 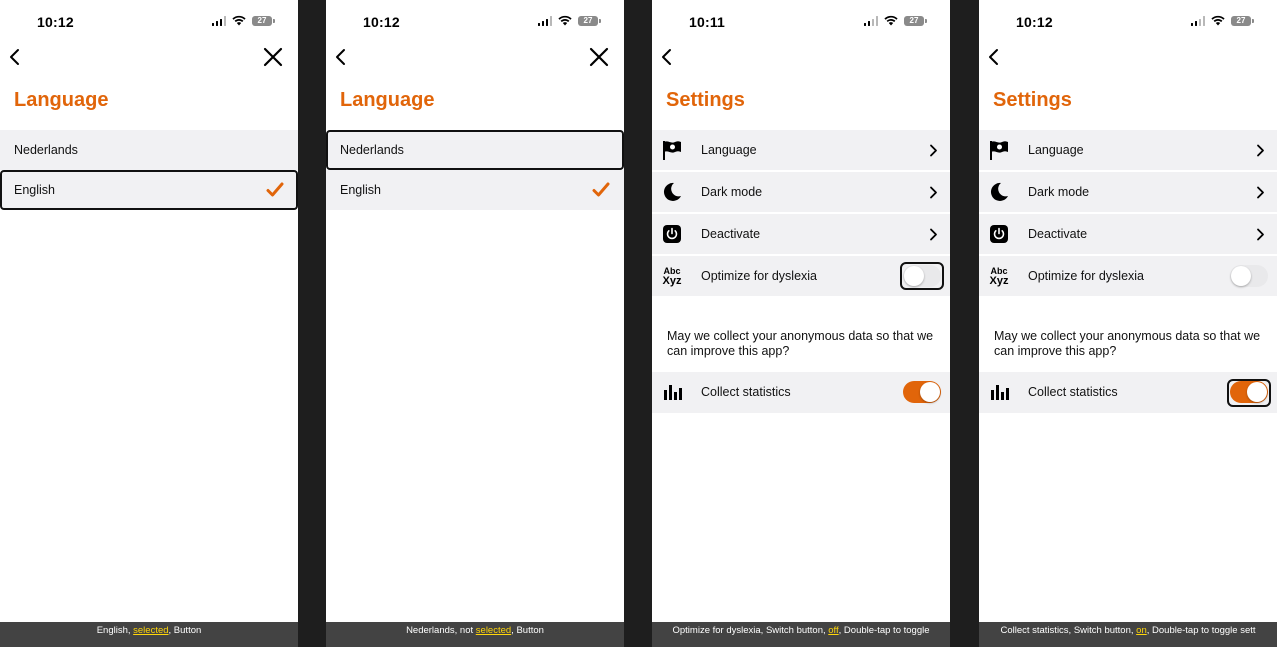 What do you see at coordinates (801, 20) in the screenshot?
I see `status-bar: 10:11 27` at bounding box center [801, 20].